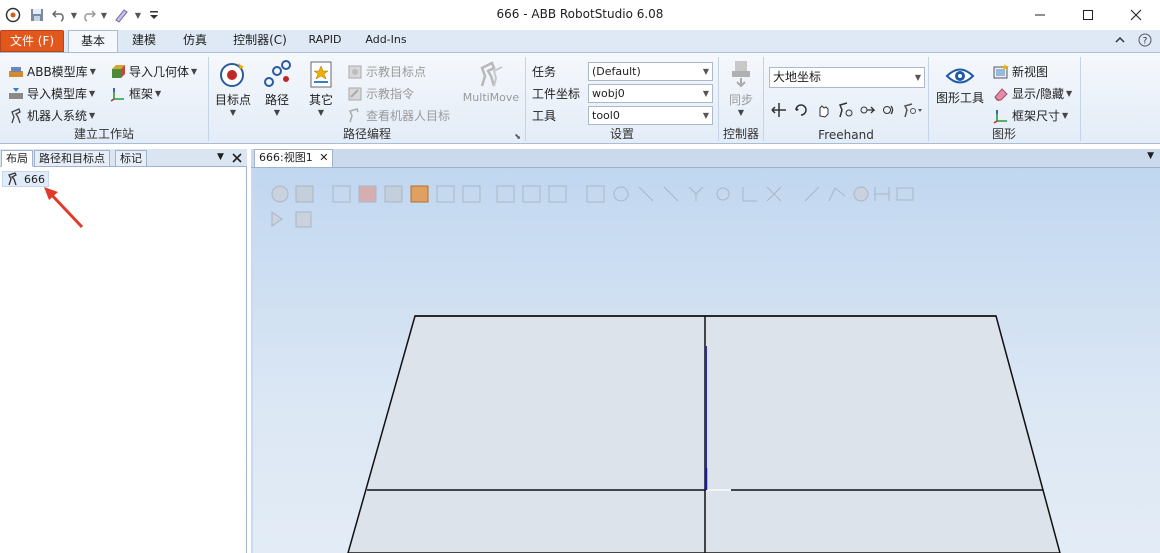 Image resolution: width=1160 pixels, height=553 pixels. Describe the element at coordinates (1088, 15) in the screenshot. I see `maximize-icon` at that location.